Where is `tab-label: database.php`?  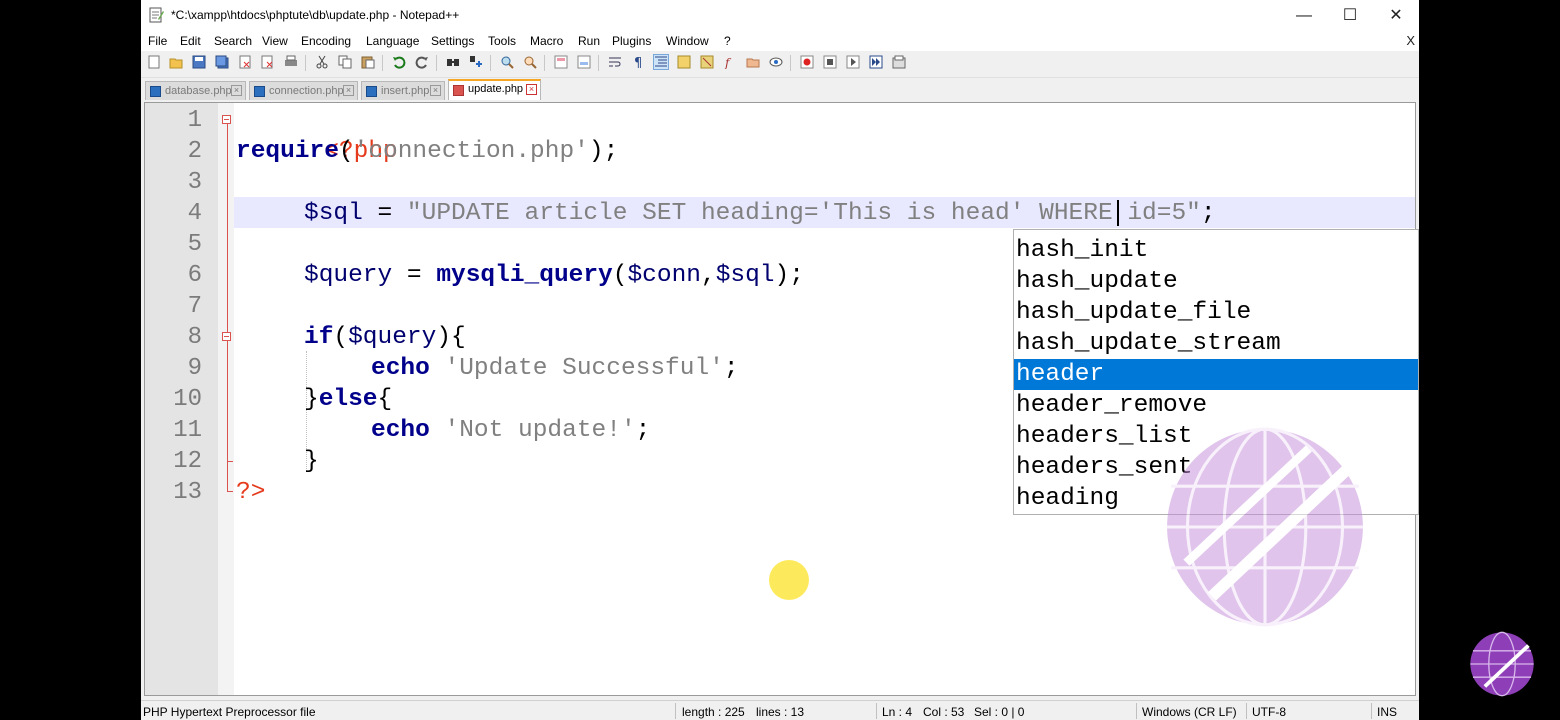
tab-label: database.php is located at coordinates (198, 91).